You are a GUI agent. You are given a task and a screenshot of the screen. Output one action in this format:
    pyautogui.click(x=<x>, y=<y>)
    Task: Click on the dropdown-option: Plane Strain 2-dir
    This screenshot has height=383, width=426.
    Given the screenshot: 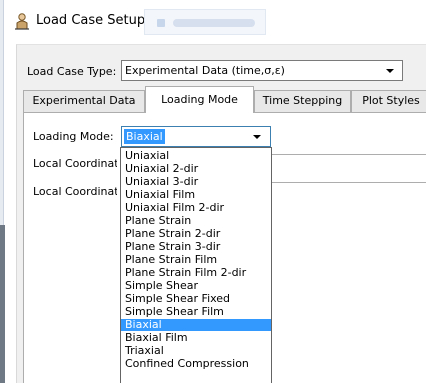 What is the action you would take?
    pyautogui.click(x=196, y=234)
    